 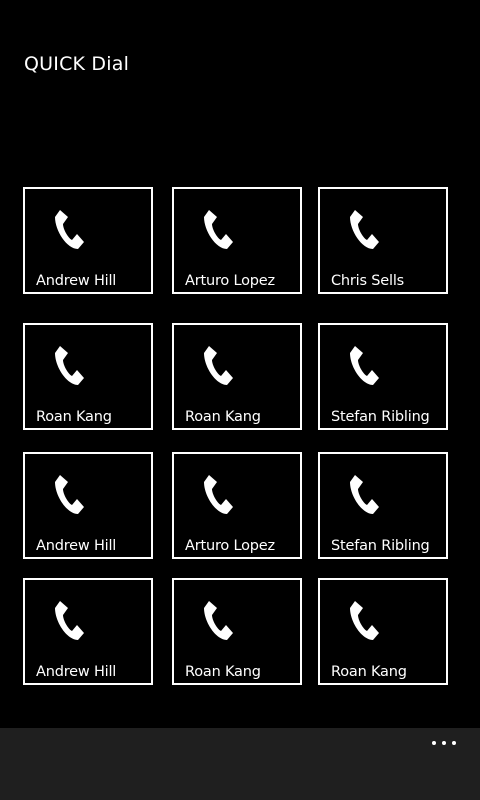 What do you see at coordinates (240, 764) in the screenshot?
I see `app-bar` at bounding box center [240, 764].